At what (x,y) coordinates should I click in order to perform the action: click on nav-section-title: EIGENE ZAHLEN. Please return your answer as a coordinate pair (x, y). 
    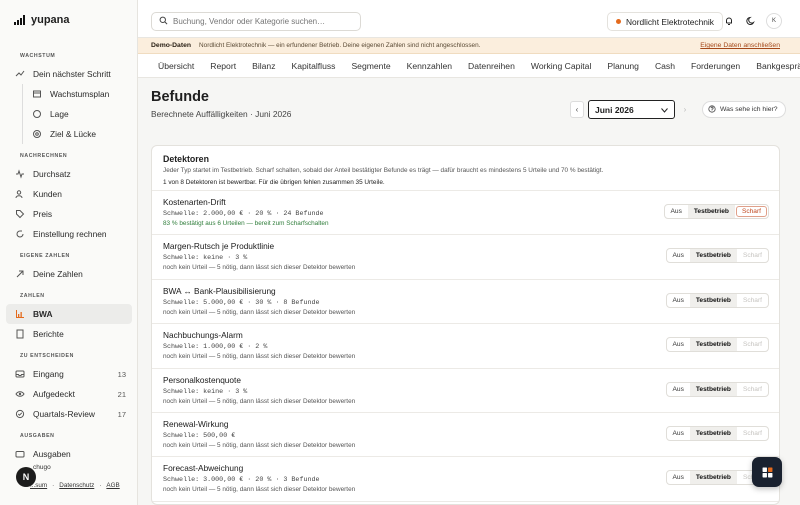
    Looking at the image, I should click on (45, 256).